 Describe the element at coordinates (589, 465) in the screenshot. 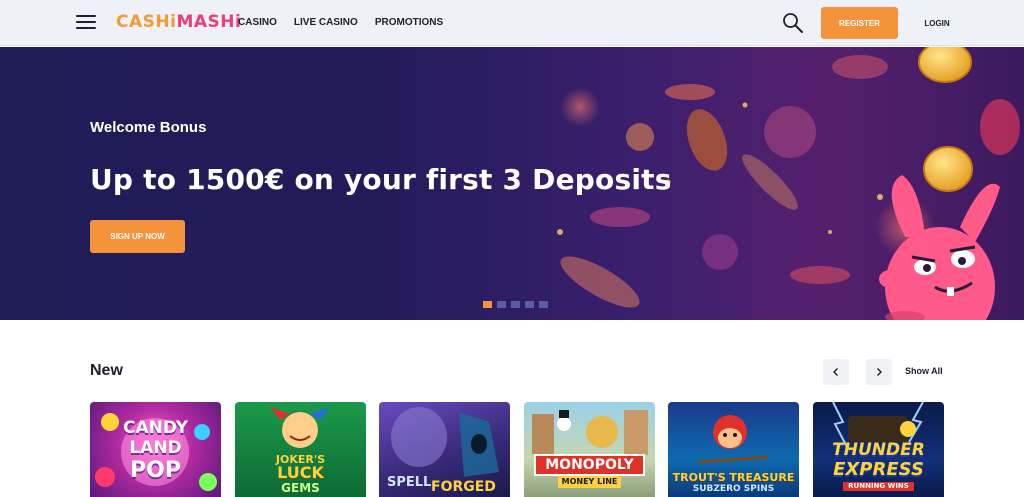

I see `game-title-line-1: MONOPOLY` at that location.